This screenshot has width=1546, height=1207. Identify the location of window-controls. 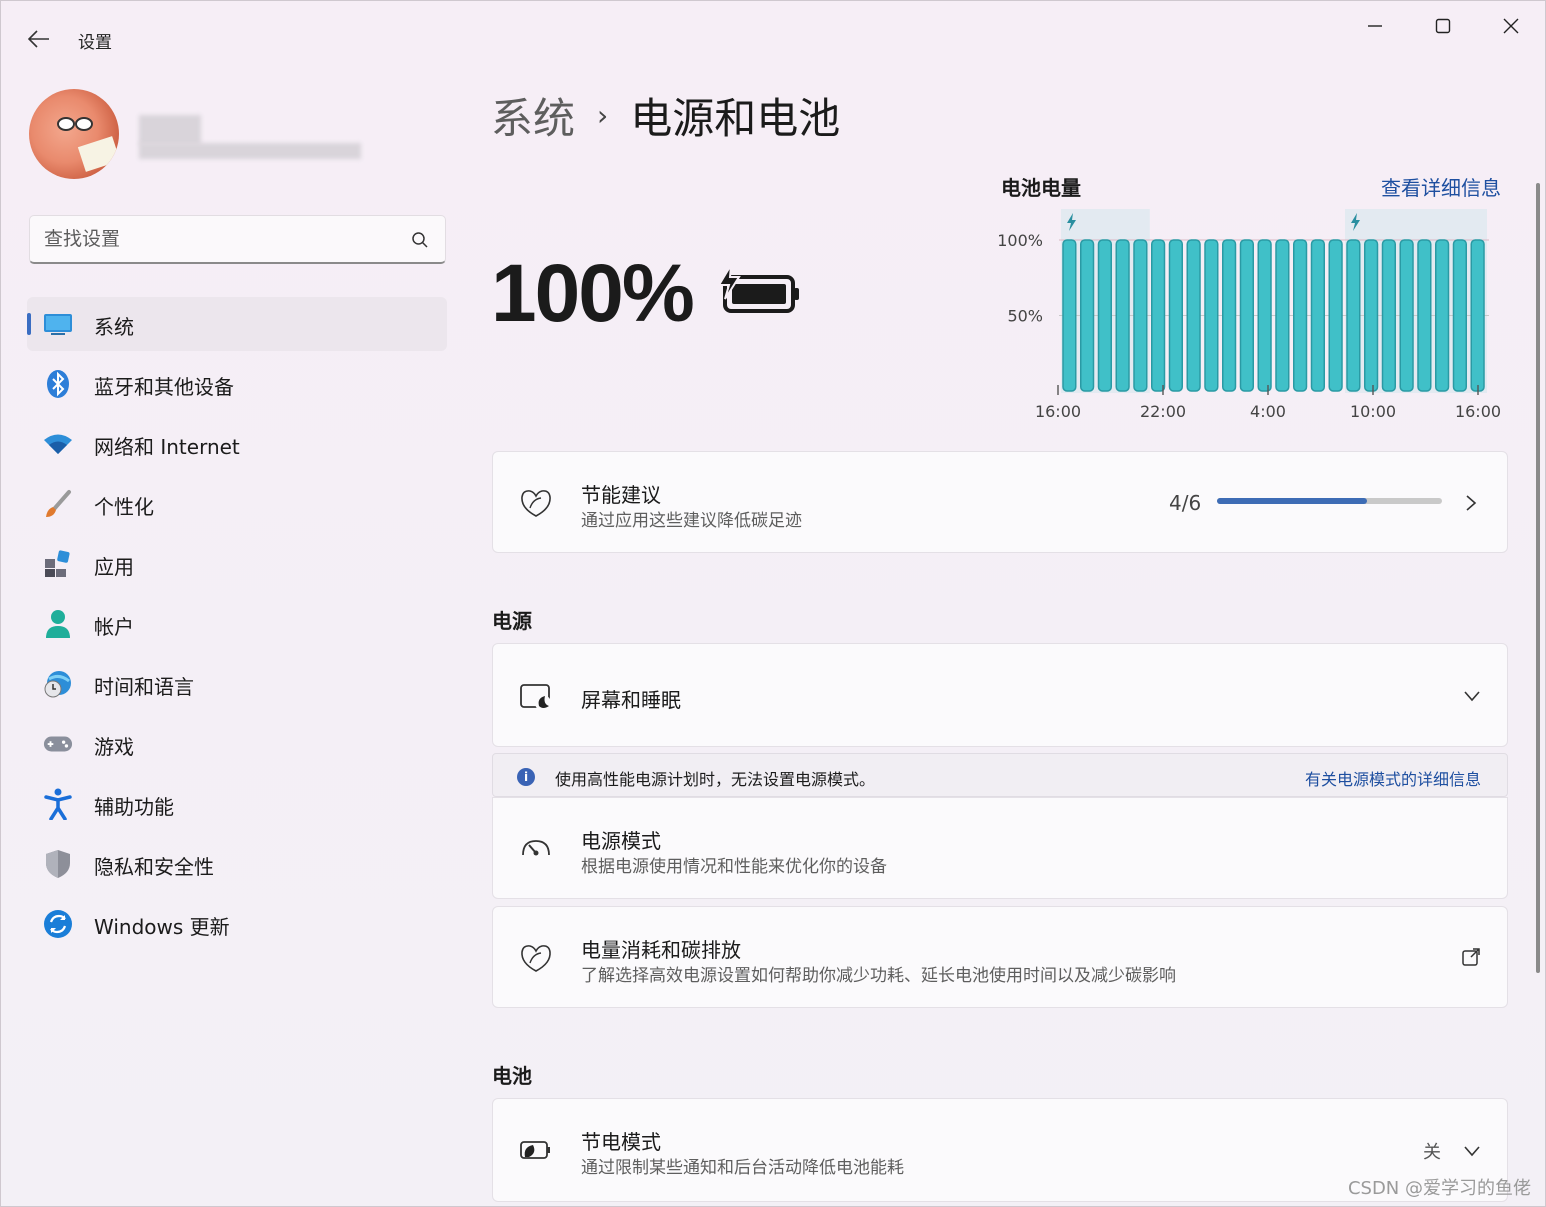
(1443, 26).